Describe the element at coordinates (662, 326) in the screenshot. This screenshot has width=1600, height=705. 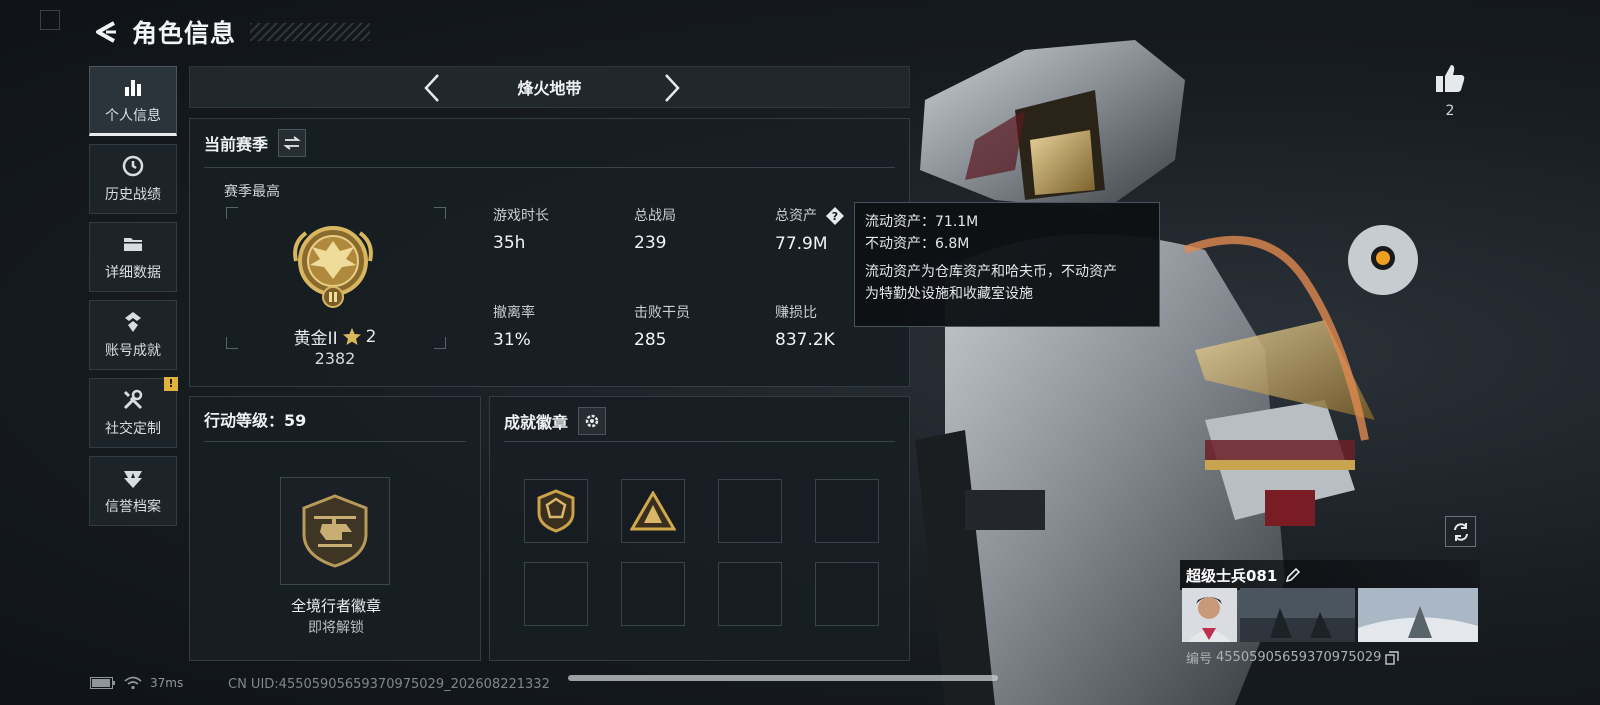
I see `stat-operators-defeated: 击败干员 285` at that location.